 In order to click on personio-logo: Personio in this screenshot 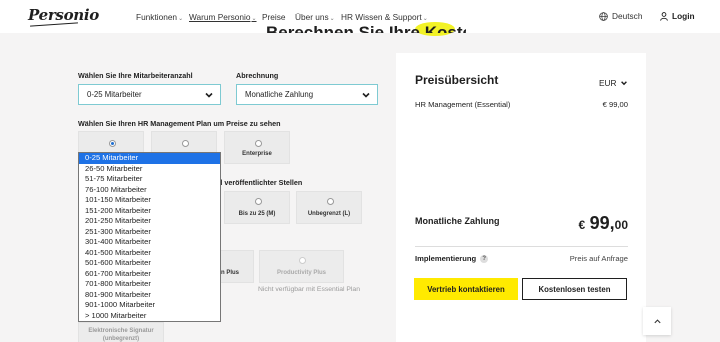, I will do `click(63, 15)`.